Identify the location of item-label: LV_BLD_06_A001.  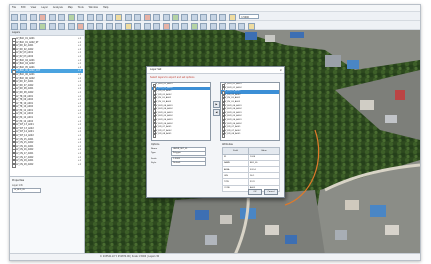
(164, 119).